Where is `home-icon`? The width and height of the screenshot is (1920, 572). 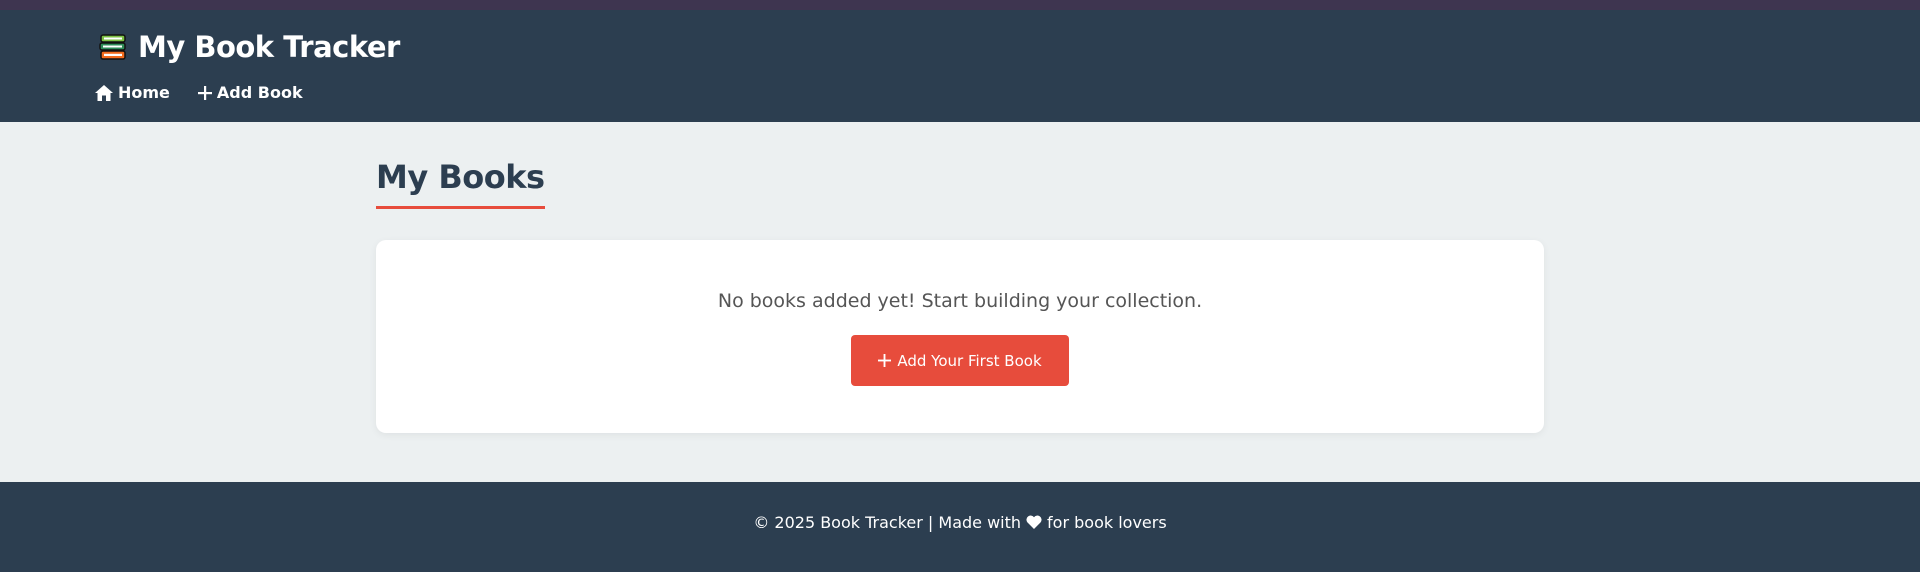
home-icon is located at coordinates (104, 92).